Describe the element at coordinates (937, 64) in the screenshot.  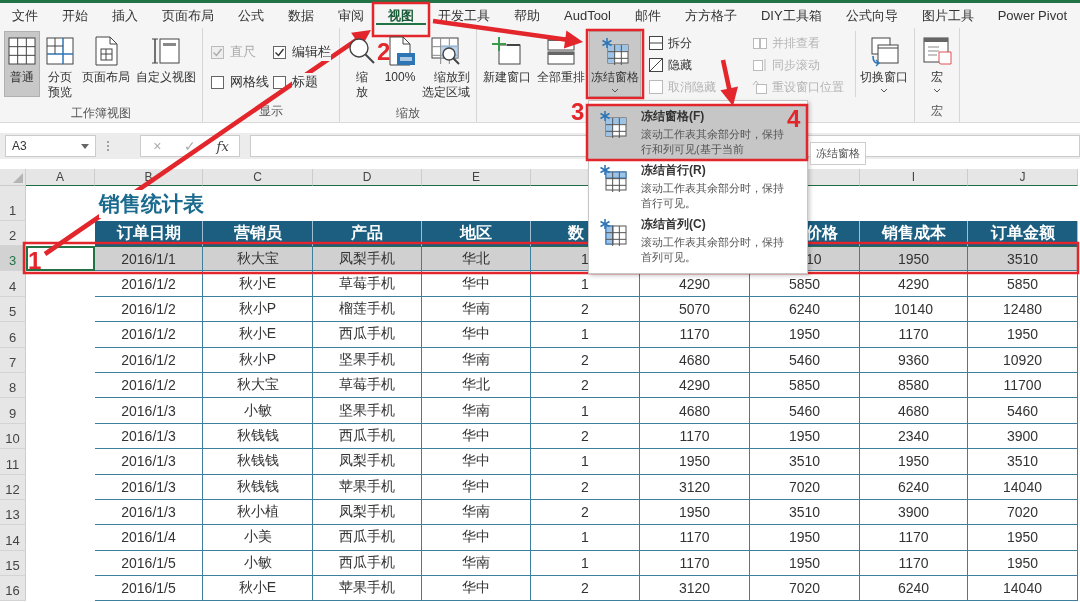
I see `ribbon-button: 宏` at that location.